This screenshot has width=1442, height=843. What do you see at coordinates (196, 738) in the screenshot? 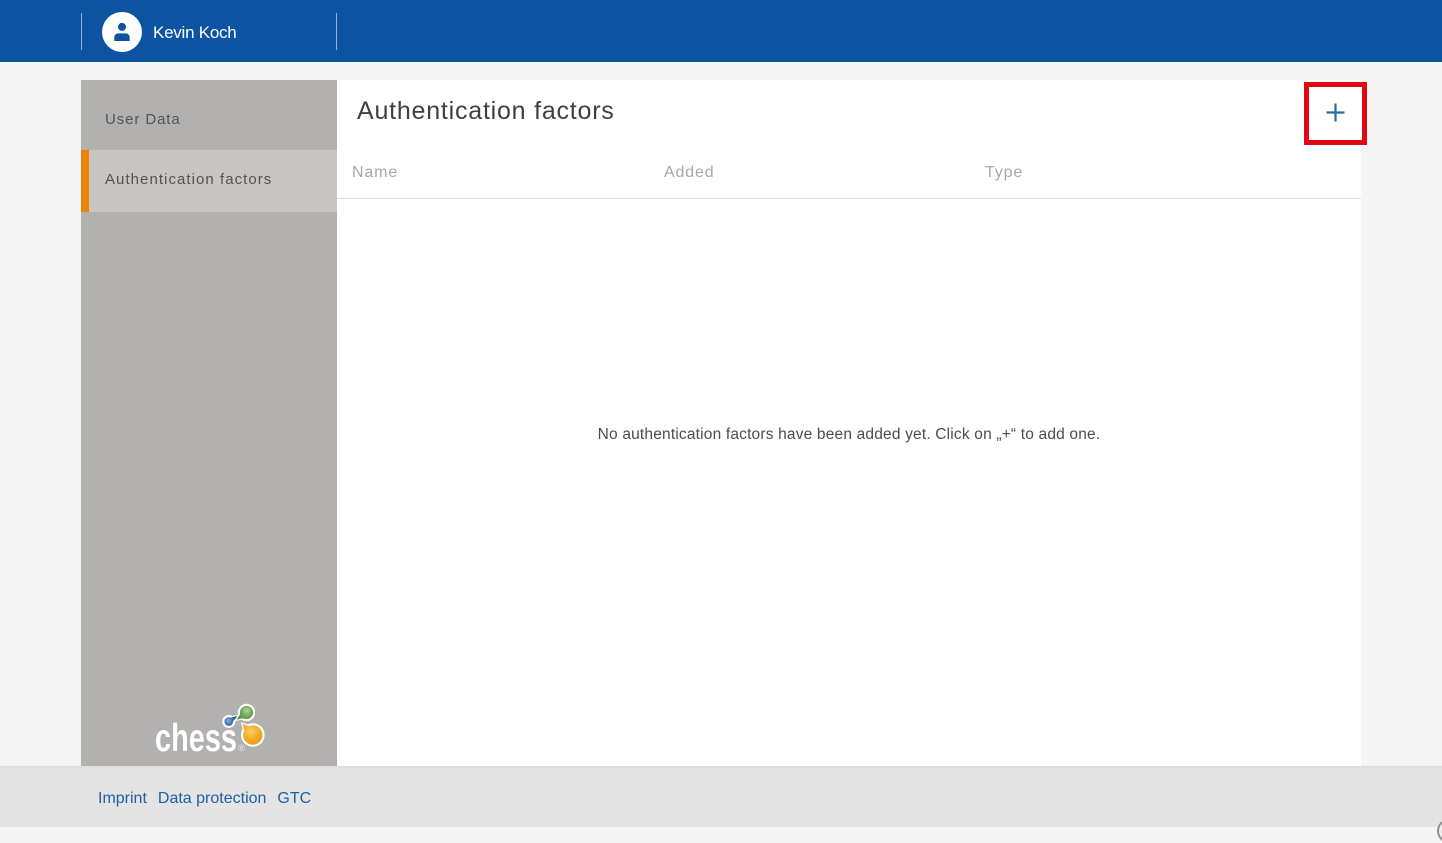
I see `svg-text: chess` at bounding box center [196, 738].